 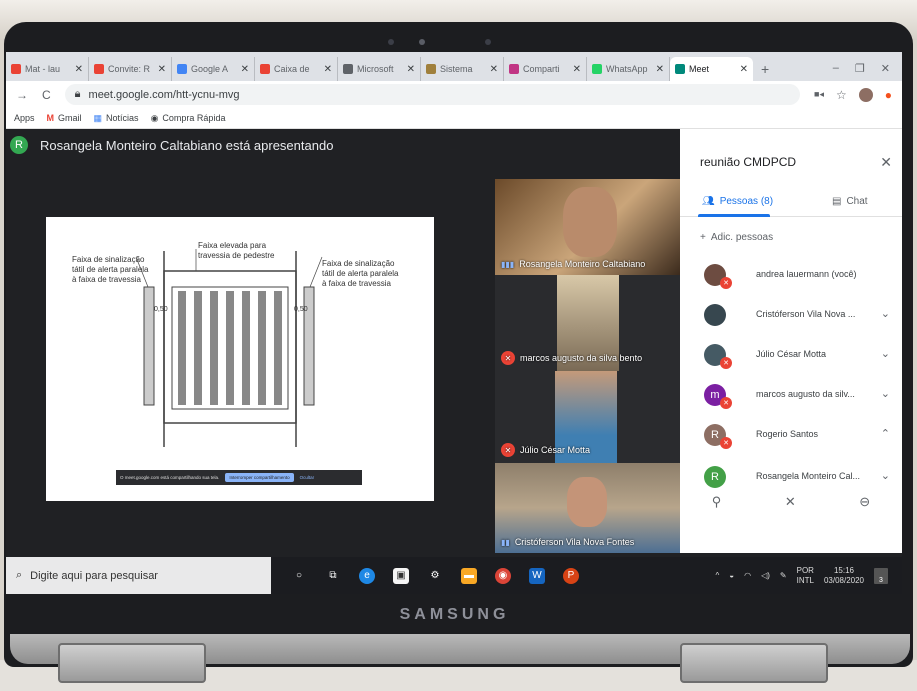 I want to click on tab-people: 👥︎ Pessoas (8), so click(x=737, y=201).